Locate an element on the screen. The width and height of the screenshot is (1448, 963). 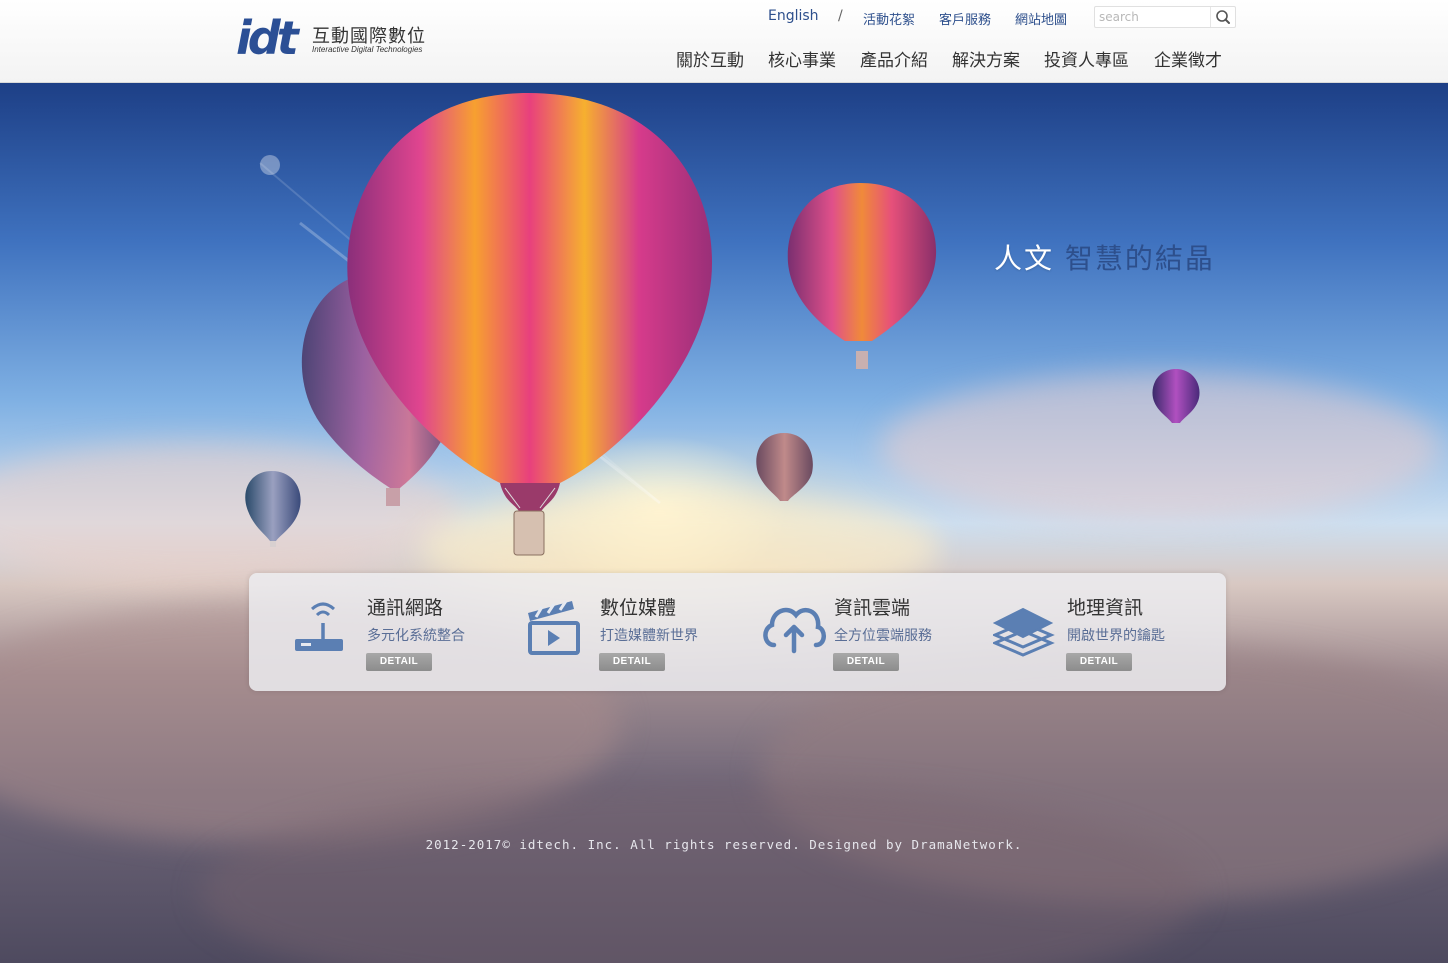
layers-icon is located at coordinates (1024, 632).